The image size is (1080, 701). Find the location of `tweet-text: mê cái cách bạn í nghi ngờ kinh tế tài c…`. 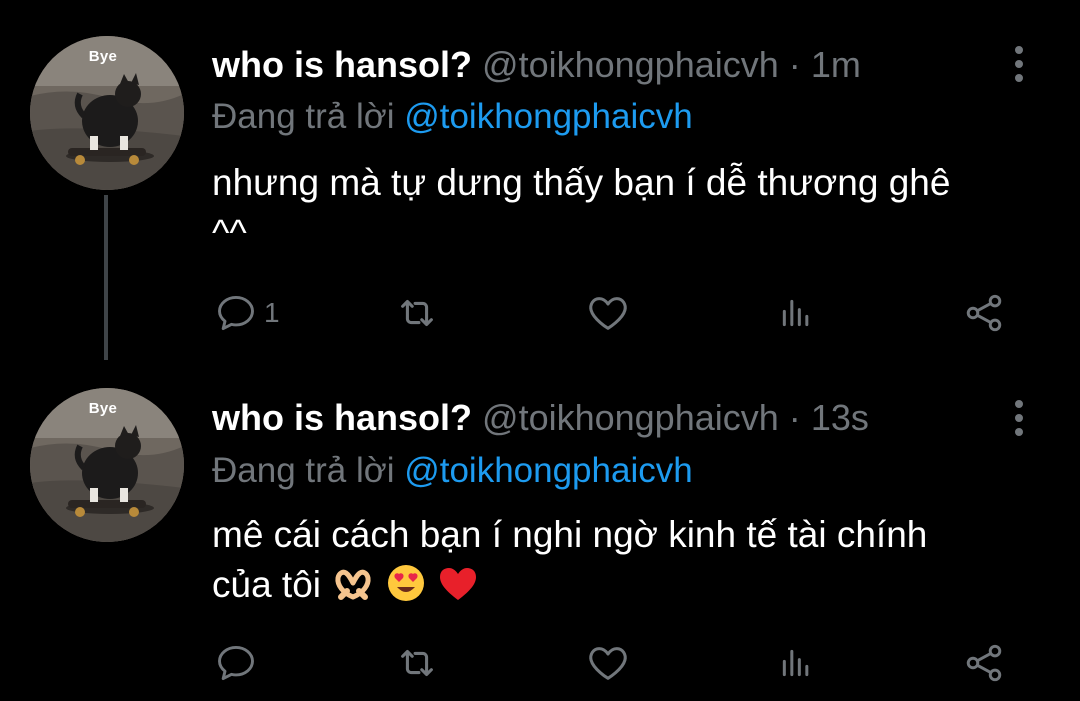

tweet-text: mê cái cách bạn í nghi ngờ kinh tế tài c… is located at coordinates (622, 560).